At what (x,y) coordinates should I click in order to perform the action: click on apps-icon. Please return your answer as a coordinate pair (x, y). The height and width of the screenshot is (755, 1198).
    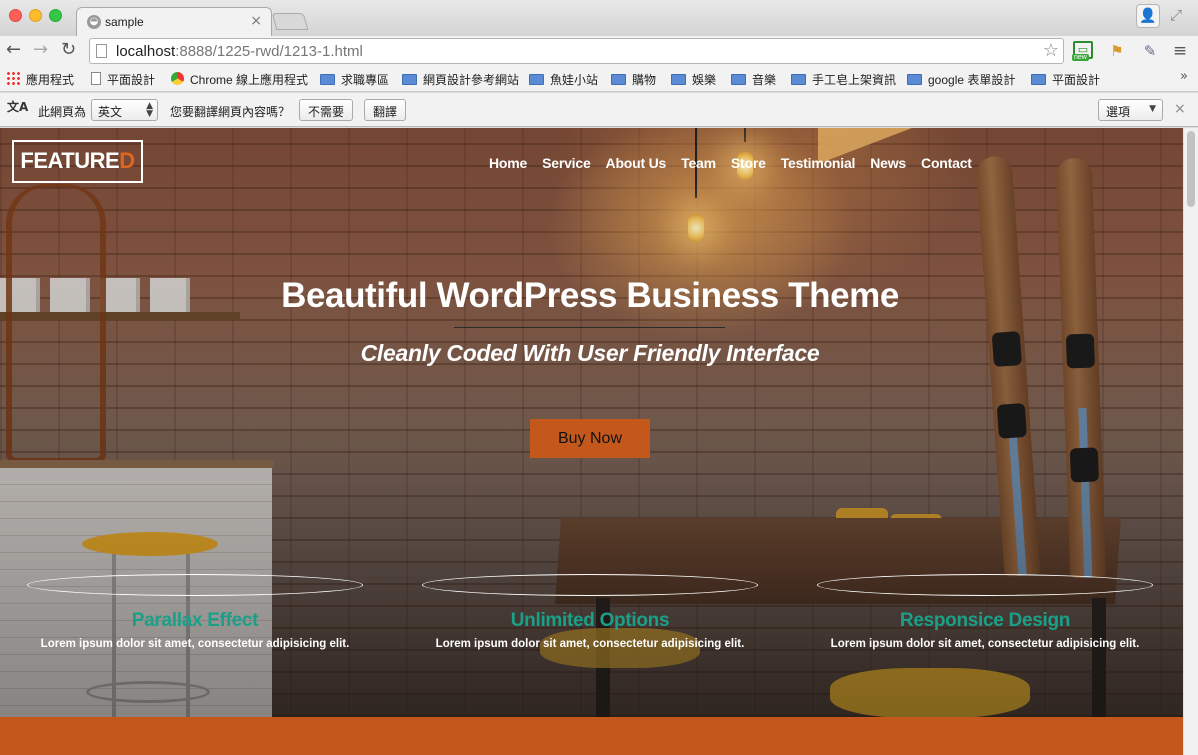
    Looking at the image, I should click on (13, 78).